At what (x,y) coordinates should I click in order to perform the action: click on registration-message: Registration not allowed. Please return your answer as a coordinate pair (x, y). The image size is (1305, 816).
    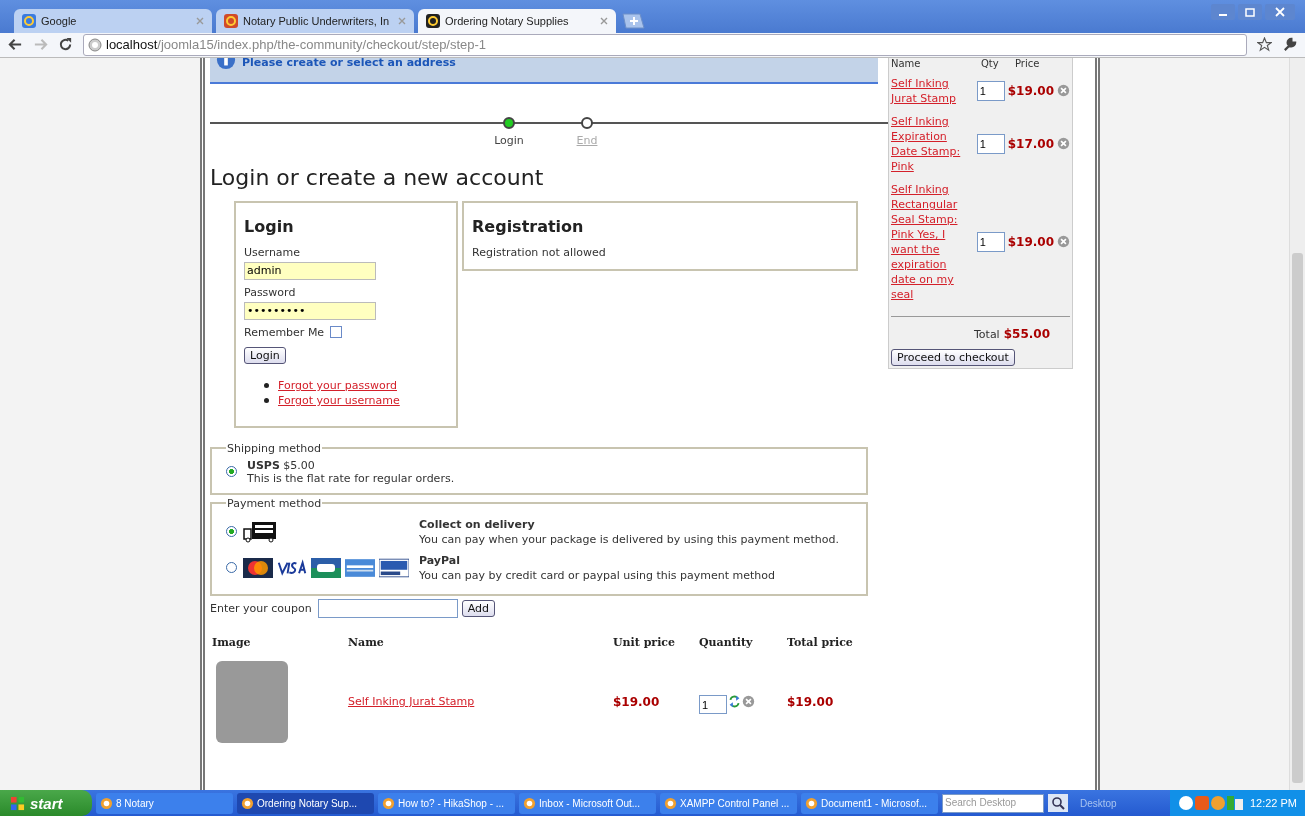
    Looking at the image, I should click on (539, 252).